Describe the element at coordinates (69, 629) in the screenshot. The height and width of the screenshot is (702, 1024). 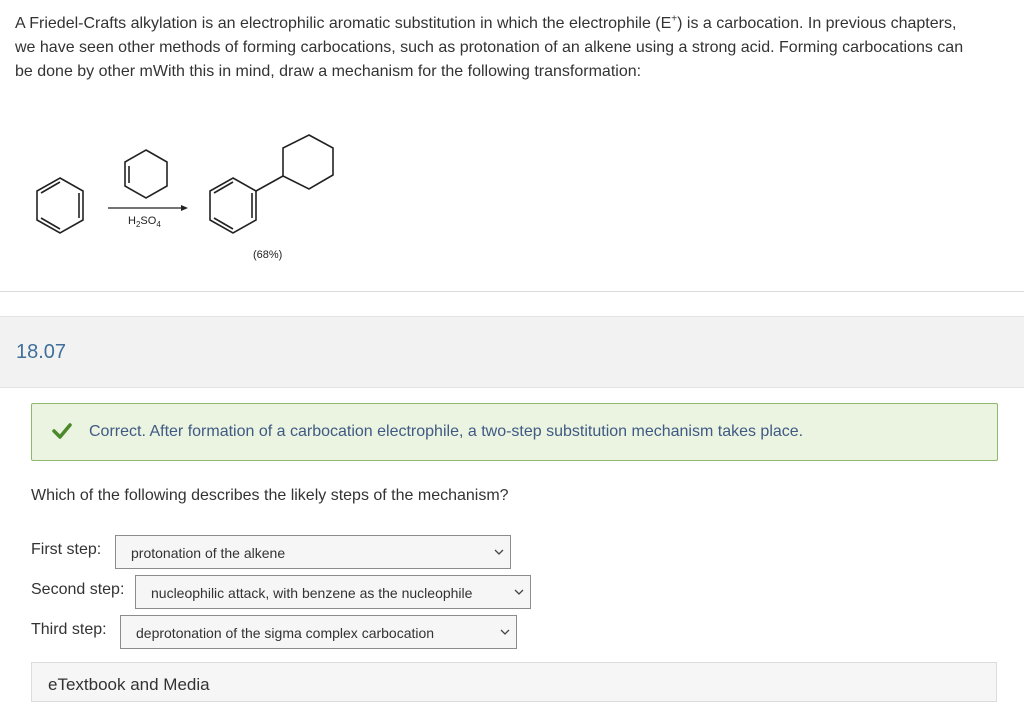
I see `third-step-label: Third step:` at that location.